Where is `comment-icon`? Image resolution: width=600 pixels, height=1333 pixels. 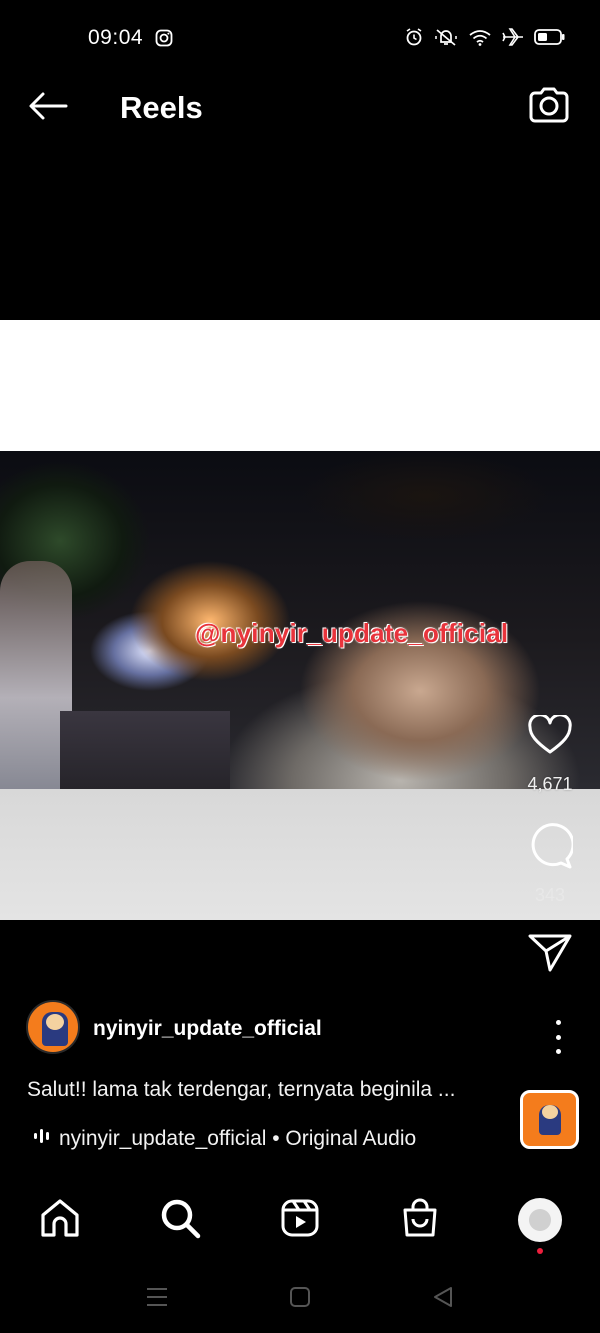
comment-icon is located at coordinates (551, 848).